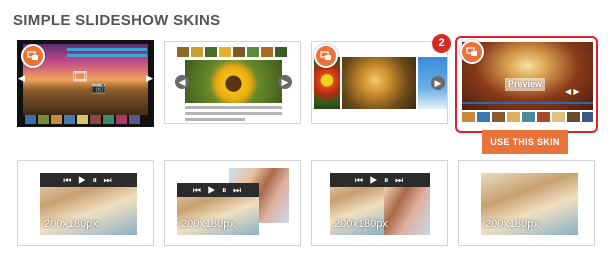 This screenshot has height=261, width=610. I want to click on page-title: SIMPLE SLIDESHOW SKINS, so click(117, 20).